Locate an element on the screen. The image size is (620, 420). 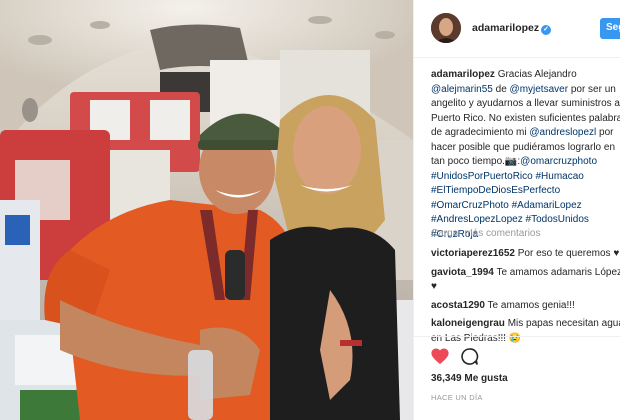
like-count: 36,349 Me gusta is located at coordinates (469, 378).